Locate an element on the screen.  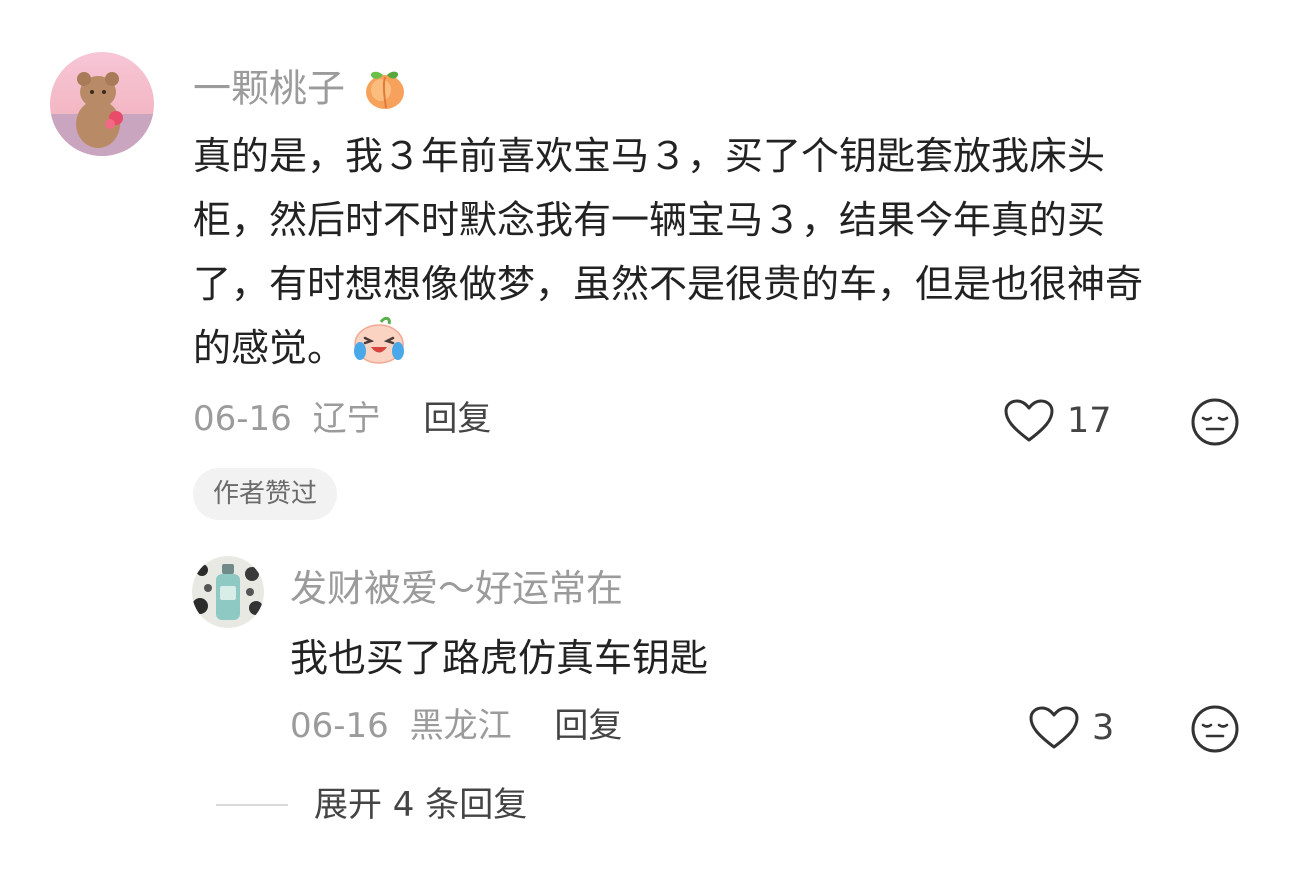
comment-username: 一颗桃子 is located at coordinates (301, 91).